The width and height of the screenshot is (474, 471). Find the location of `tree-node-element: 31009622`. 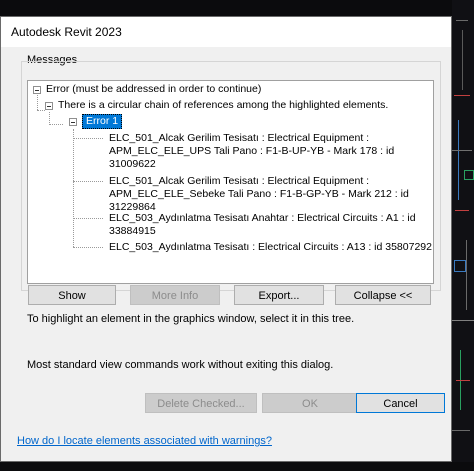

tree-node-element: 31009622 is located at coordinates (132, 164).